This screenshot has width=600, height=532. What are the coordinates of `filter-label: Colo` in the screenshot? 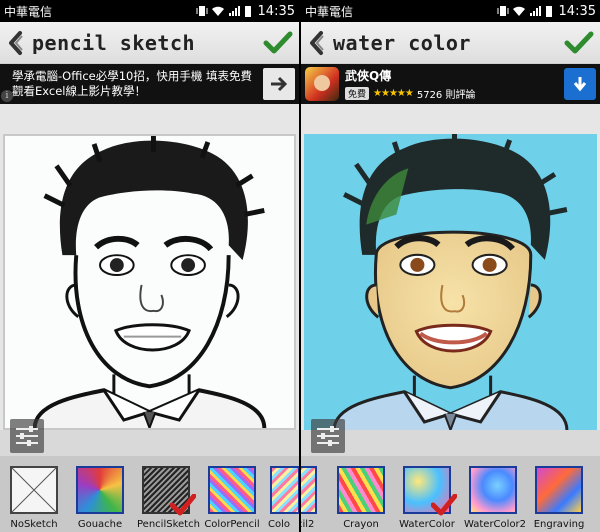 It's located at (279, 524).